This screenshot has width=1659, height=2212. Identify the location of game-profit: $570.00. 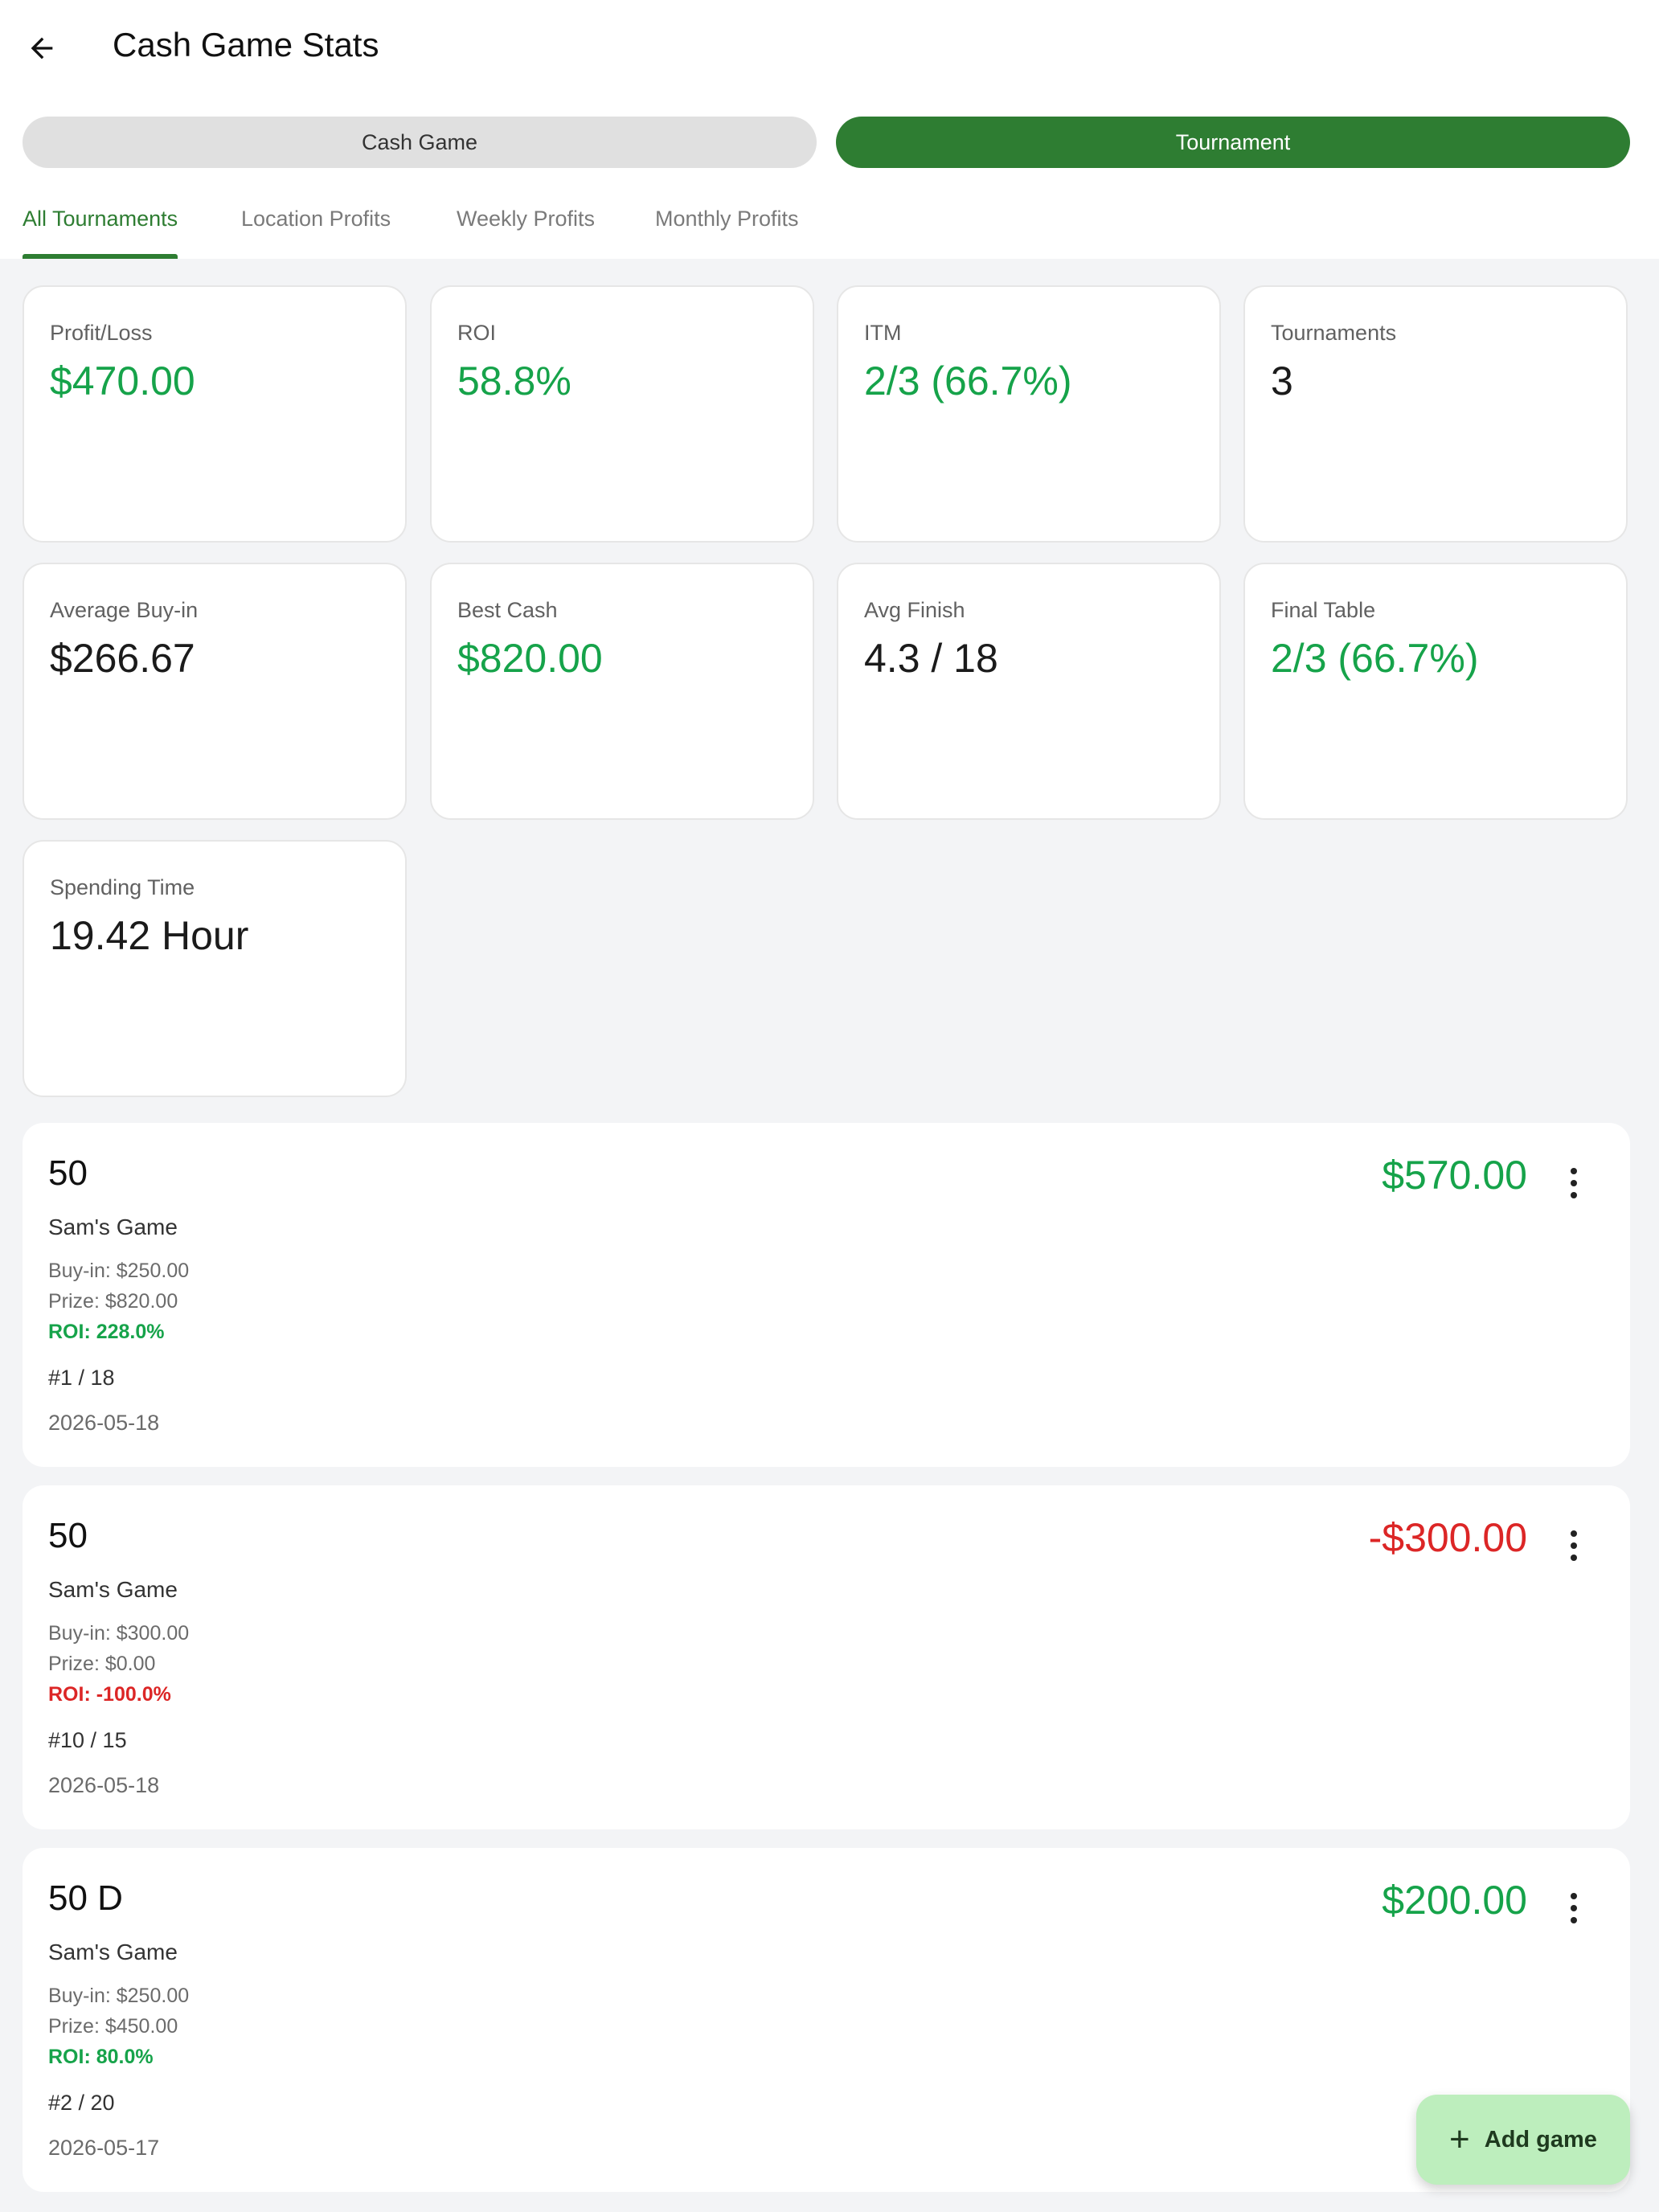
(1454, 1175).